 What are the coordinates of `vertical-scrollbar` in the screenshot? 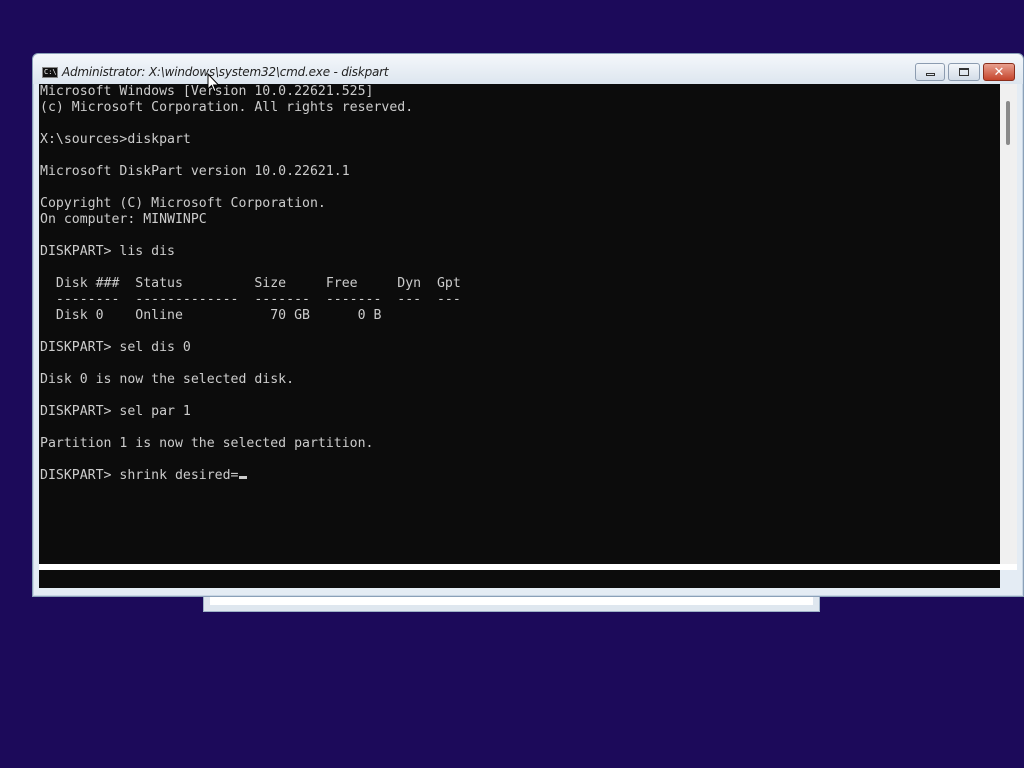 It's located at (1008, 324).